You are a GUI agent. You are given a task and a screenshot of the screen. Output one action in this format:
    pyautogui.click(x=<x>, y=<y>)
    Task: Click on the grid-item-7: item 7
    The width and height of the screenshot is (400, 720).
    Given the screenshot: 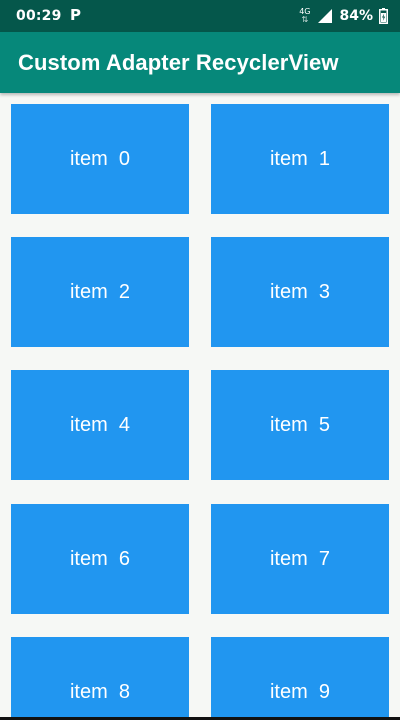 What is the action you would take?
    pyautogui.click(x=300, y=559)
    